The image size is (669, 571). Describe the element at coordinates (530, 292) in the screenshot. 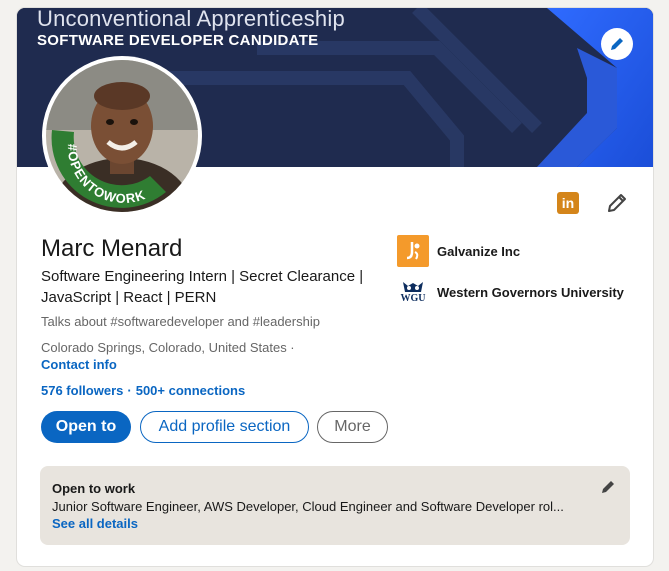

I see `education-label: Western Governors University` at that location.